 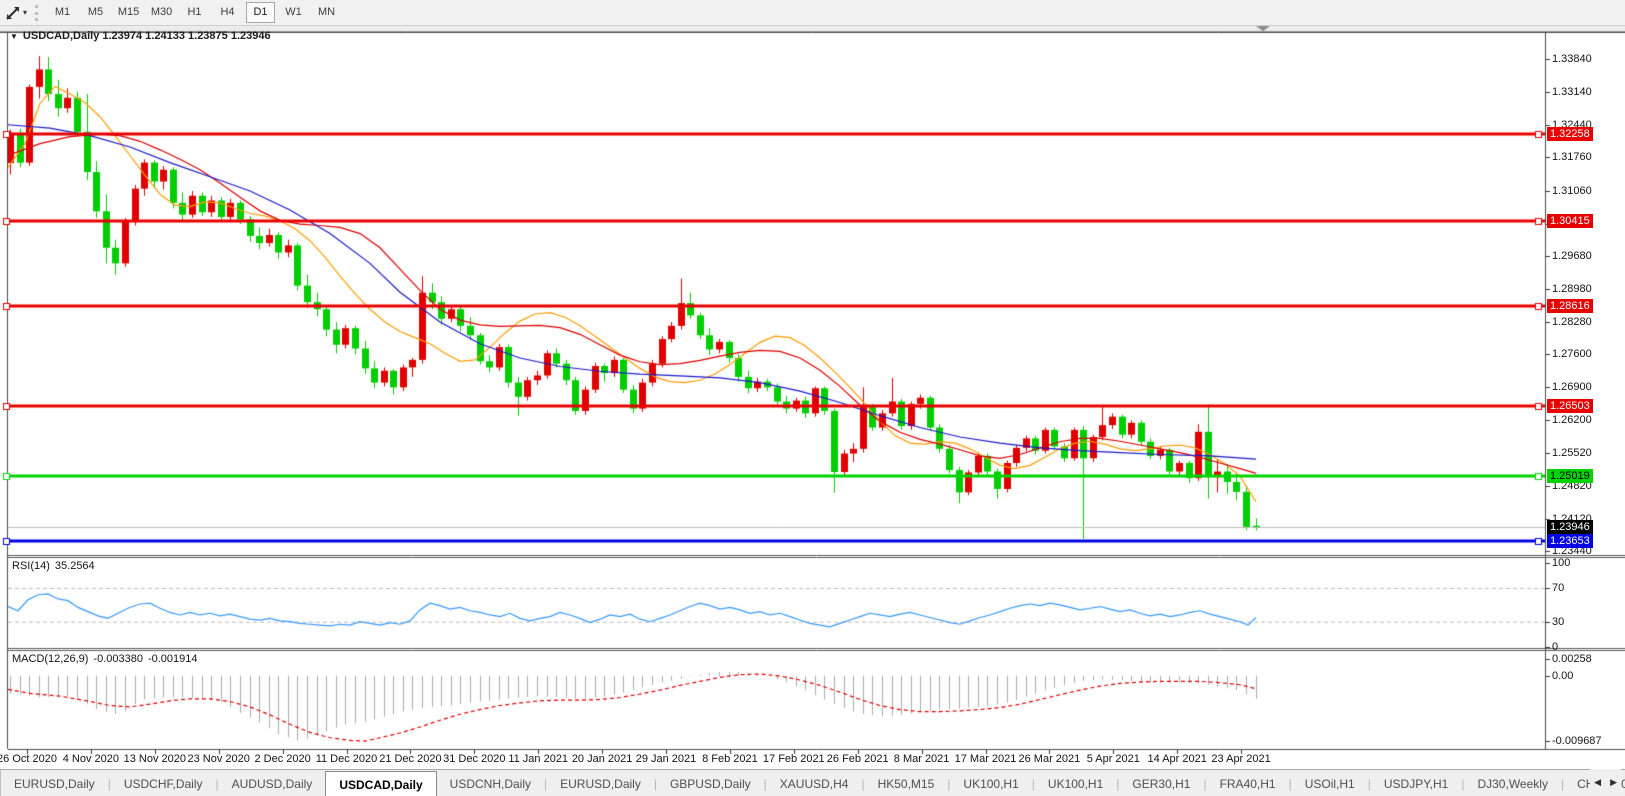 What do you see at coordinates (1613, 782) in the screenshot?
I see `tab-scroll-right-icon: ▶` at bounding box center [1613, 782].